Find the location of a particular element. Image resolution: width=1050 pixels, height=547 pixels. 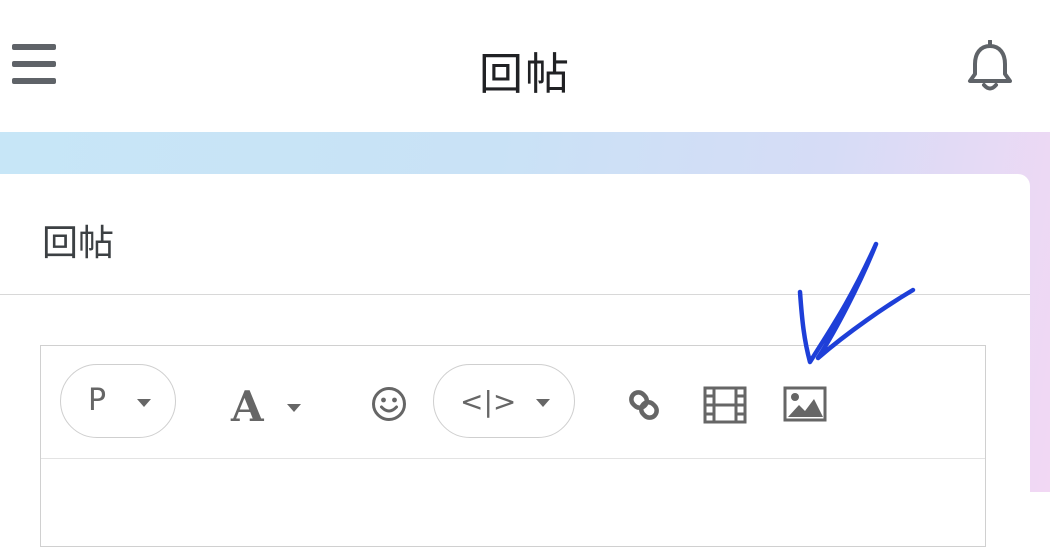

link-icon is located at coordinates (644, 405).